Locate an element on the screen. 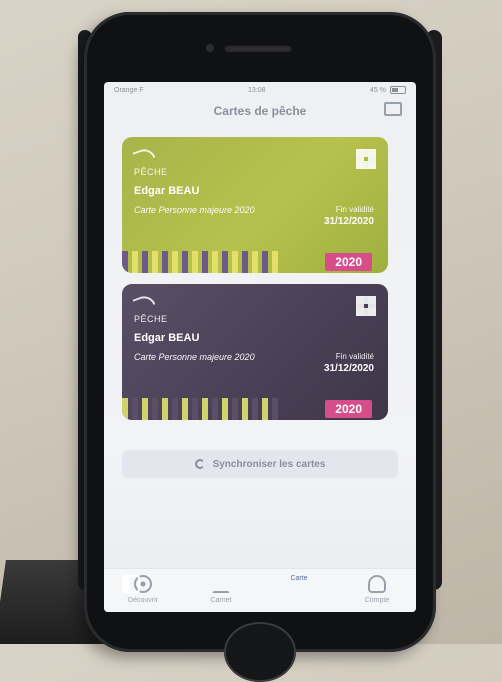 The width and height of the screenshot is (502, 682). user-icon is located at coordinates (377, 584).